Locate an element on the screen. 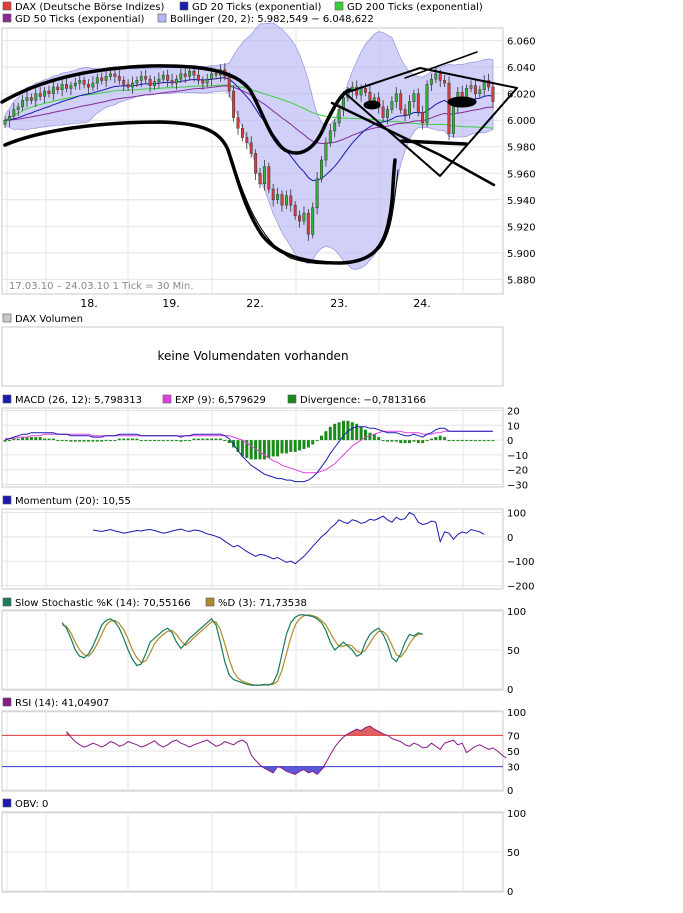 This screenshot has height=913, width=683. legend-swatch-obv is located at coordinates (7, 803).